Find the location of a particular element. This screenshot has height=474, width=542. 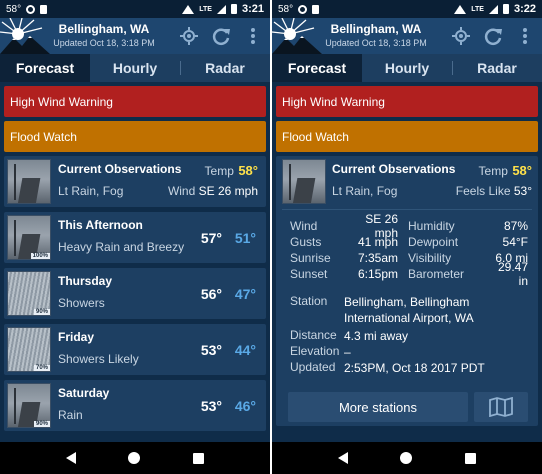

distance-label: Distance is located at coordinates (313, 335).